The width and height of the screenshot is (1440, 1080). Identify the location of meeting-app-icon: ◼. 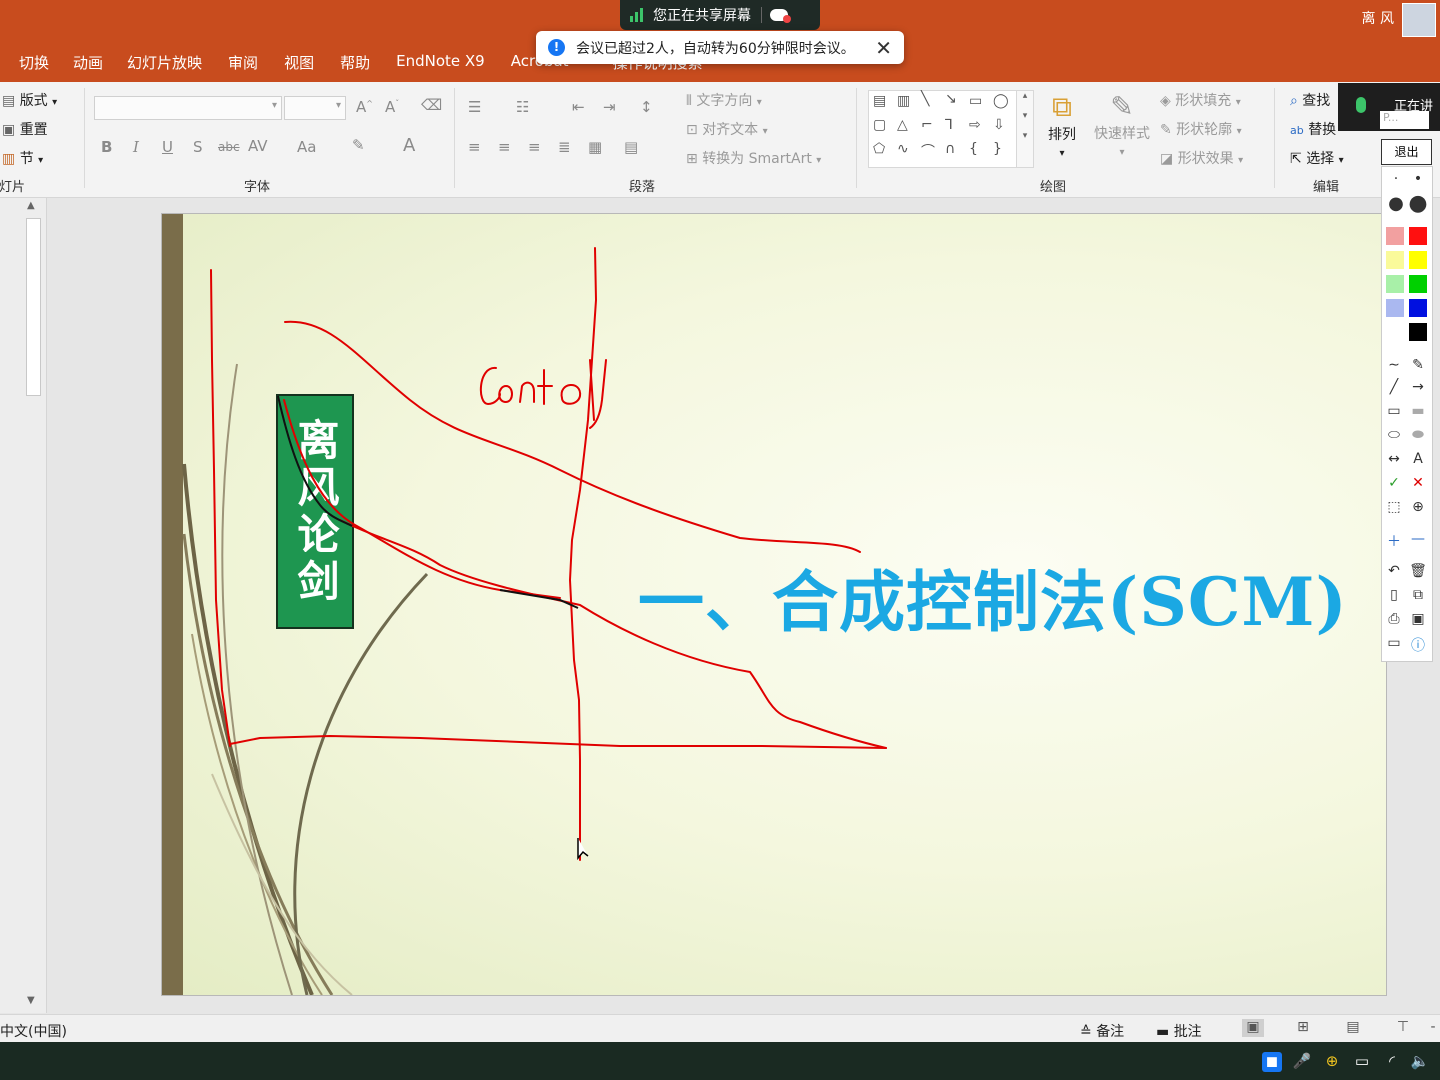
(1272, 1062).